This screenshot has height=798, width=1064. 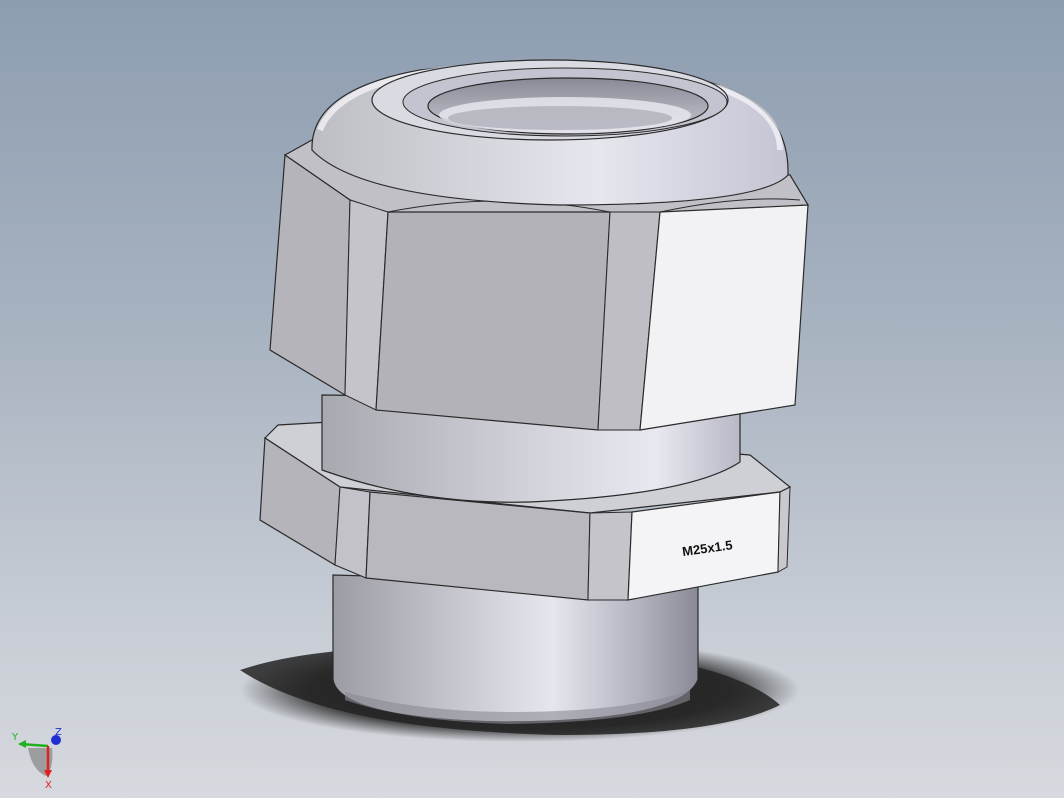 What do you see at coordinates (48, 785) in the screenshot?
I see `triad-label-x: X` at bounding box center [48, 785].